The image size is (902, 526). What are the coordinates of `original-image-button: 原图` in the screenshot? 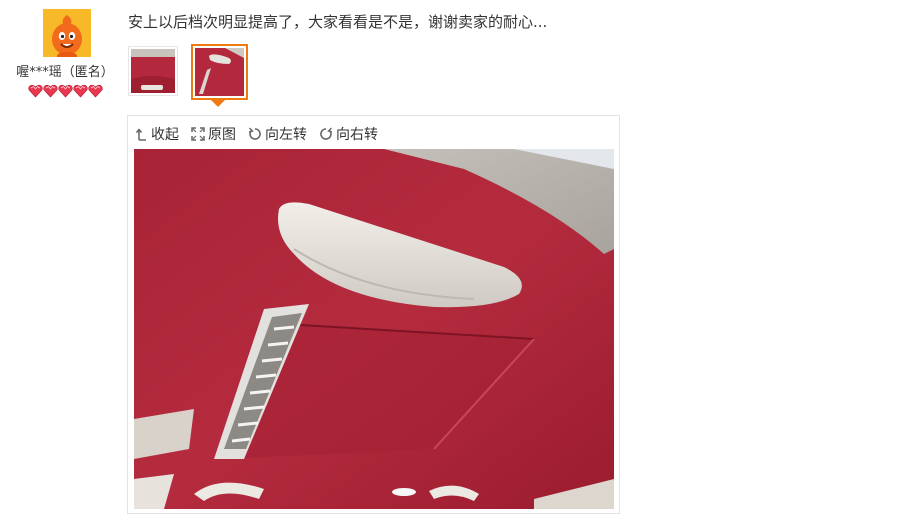 It's located at (213, 134).